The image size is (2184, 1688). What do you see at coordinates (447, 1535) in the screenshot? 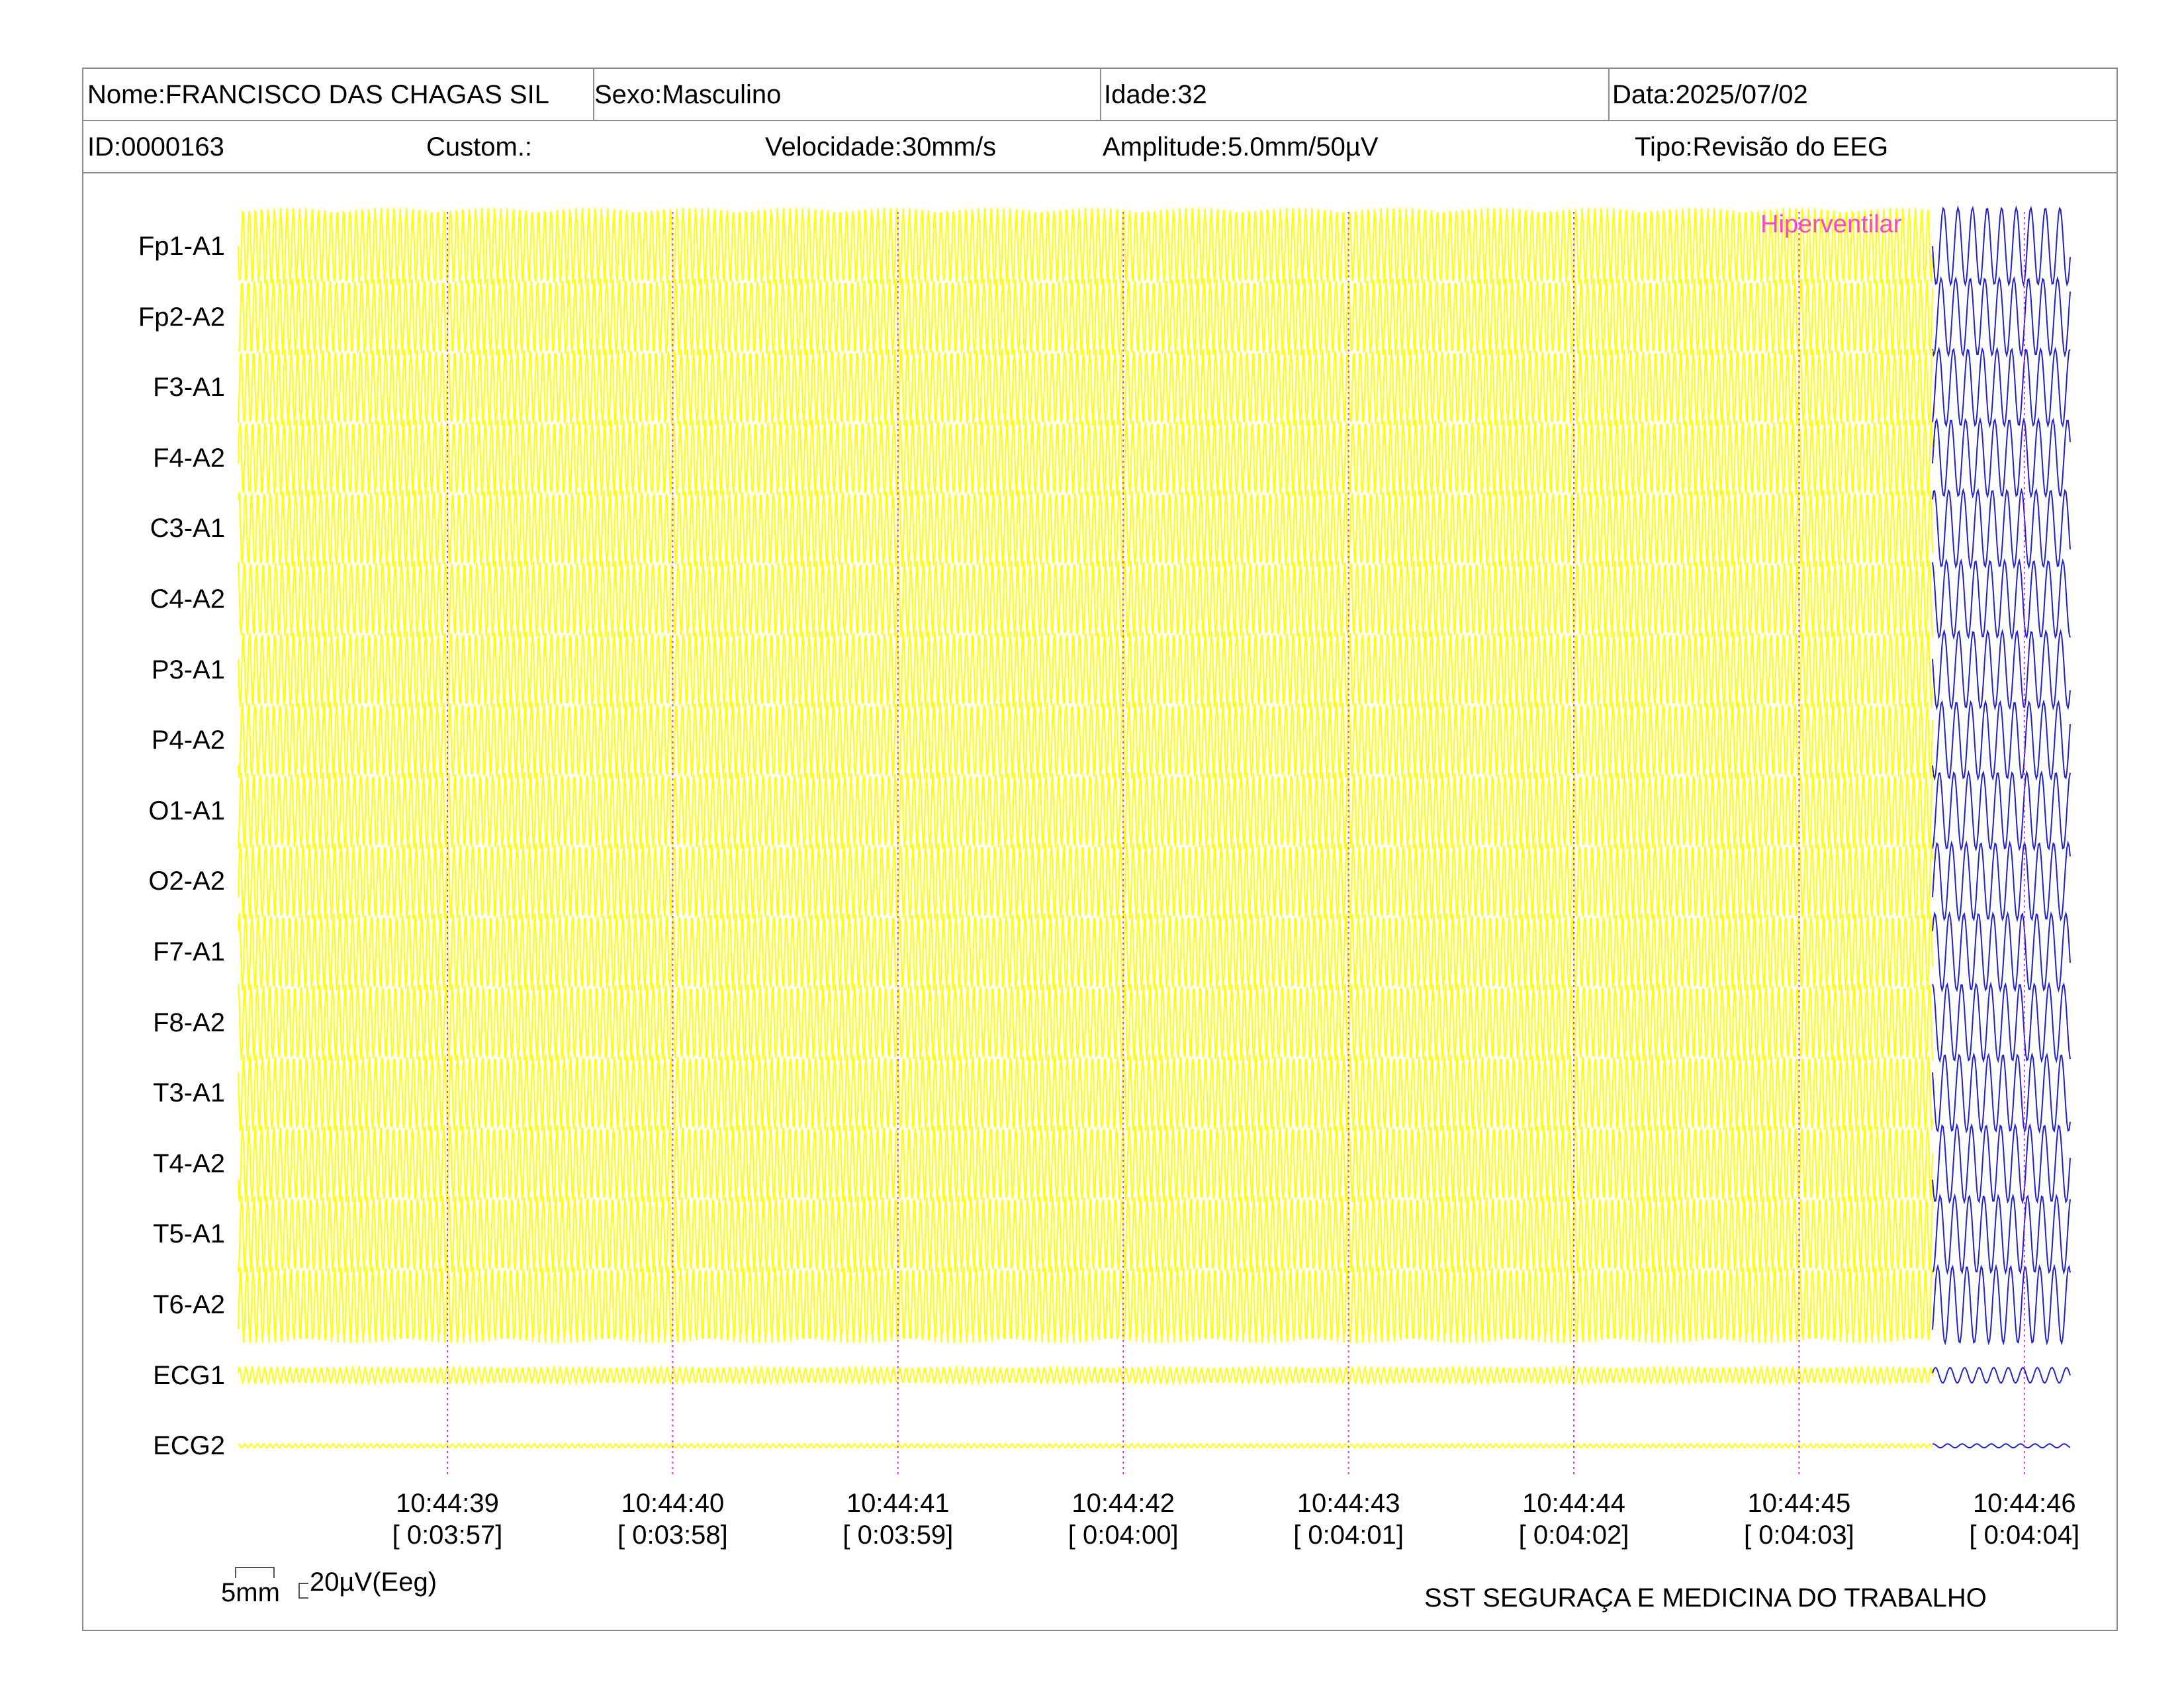
I see `time-elapsed-label: [ 0:03:57]` at bounding box center [447, 1535].